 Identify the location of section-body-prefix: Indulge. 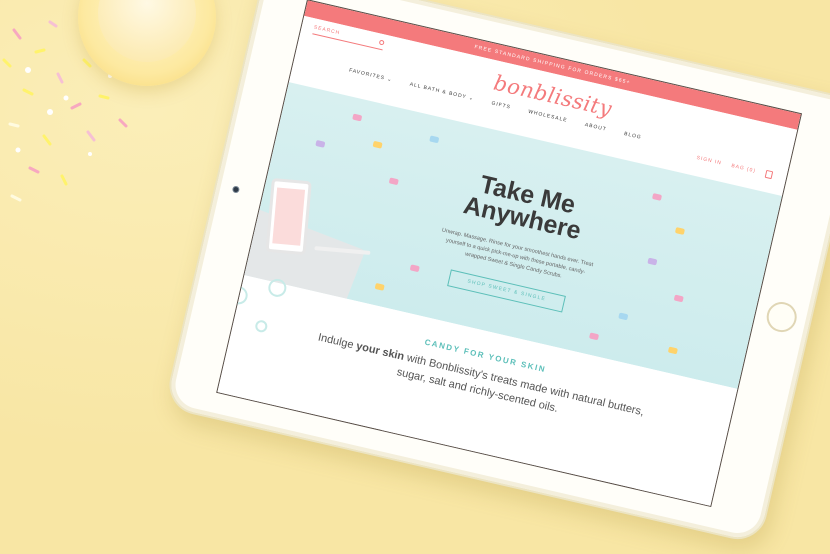
(337, 341).